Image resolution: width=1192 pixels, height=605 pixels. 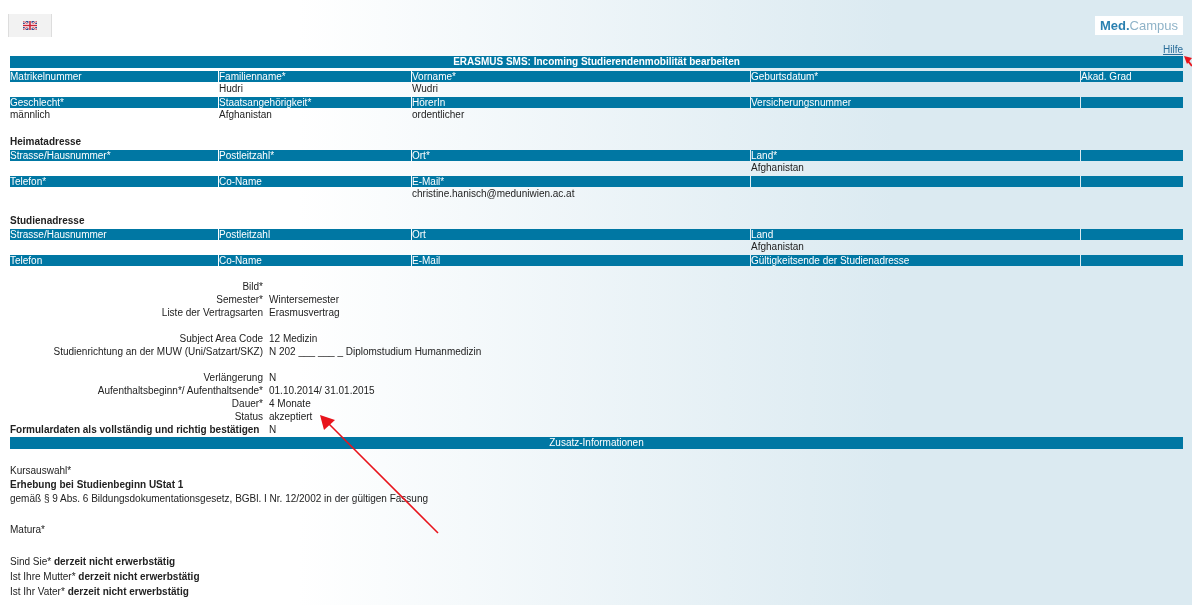 What do you see at coordinates (246, 403) in the screenshot?
I see `field-label: Dauer*` at bounding box center [246, 403].